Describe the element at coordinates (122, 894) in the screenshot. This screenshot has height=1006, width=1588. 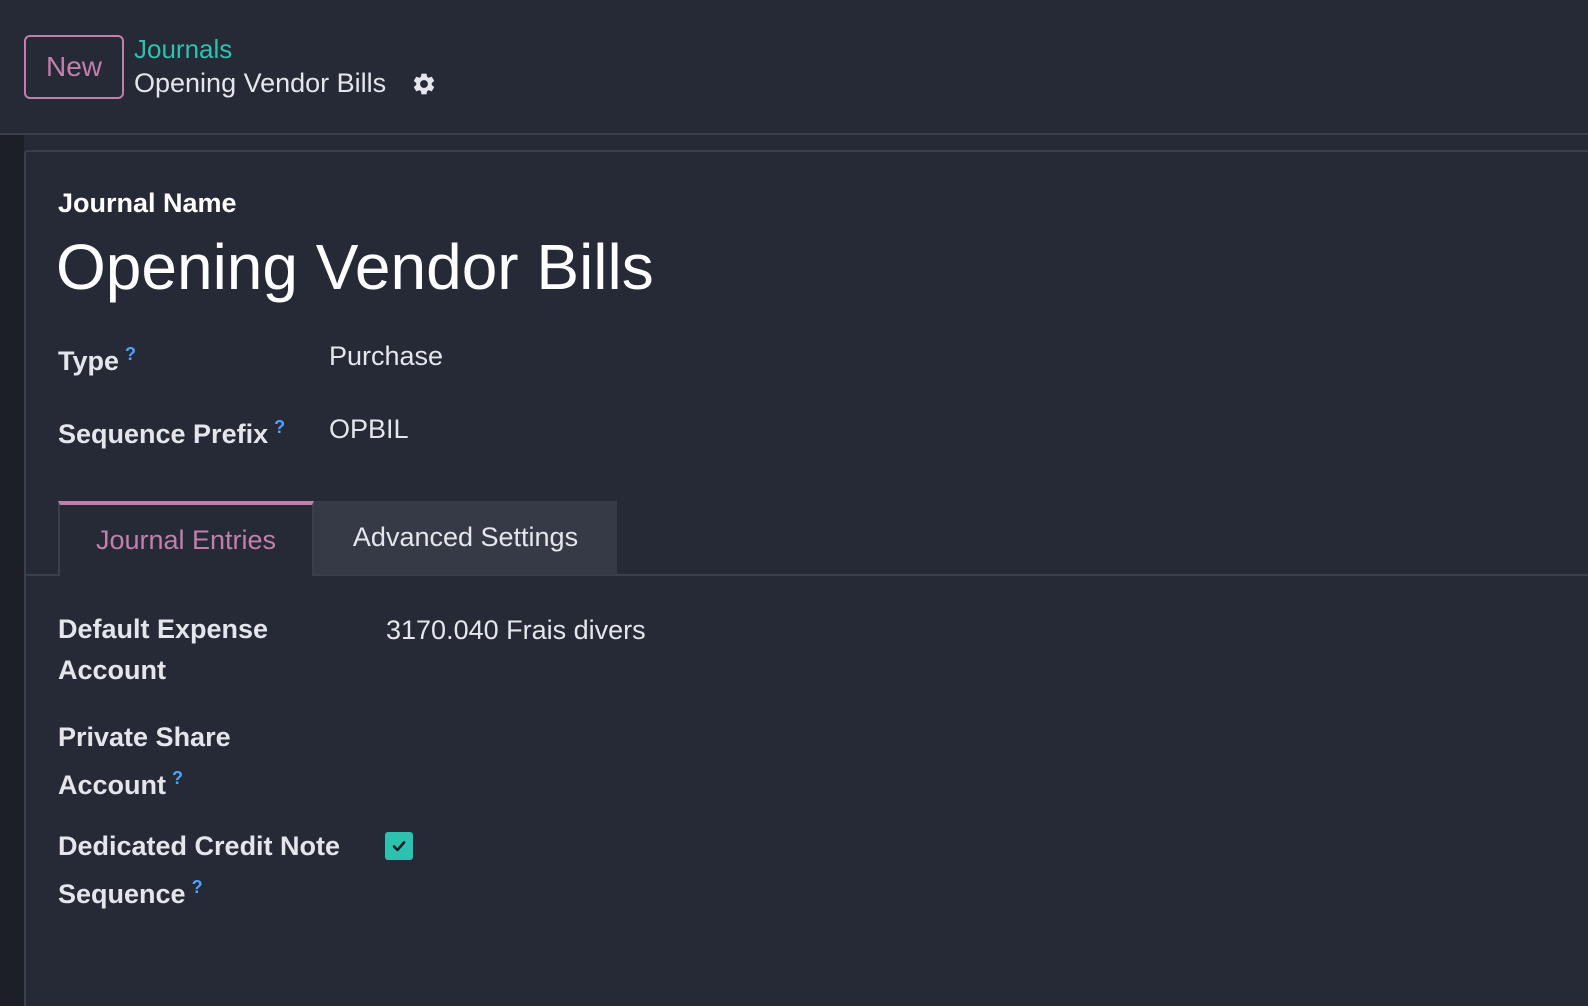
I see `dedicated-credit-note-label-line2: Sequence` at that location.